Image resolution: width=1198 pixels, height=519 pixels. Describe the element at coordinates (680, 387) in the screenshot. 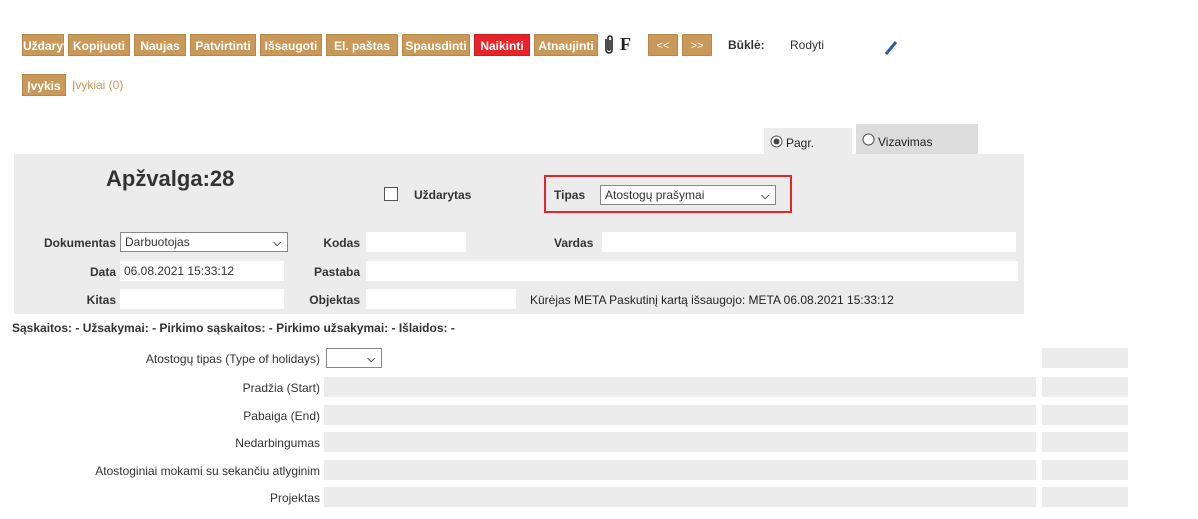

I see `start-input` at that location.